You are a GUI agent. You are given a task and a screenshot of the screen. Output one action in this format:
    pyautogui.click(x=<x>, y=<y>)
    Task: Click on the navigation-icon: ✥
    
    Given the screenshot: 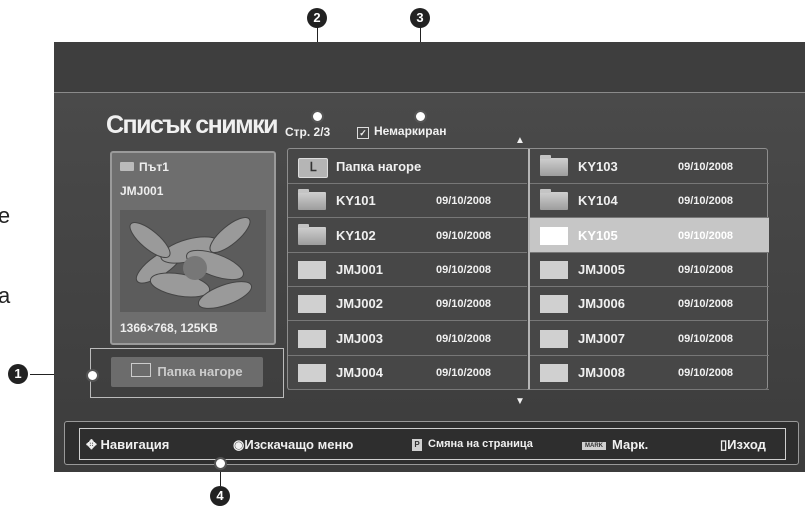 What is the action you would take?
    pyautogui.click(x=93, y=444)
    